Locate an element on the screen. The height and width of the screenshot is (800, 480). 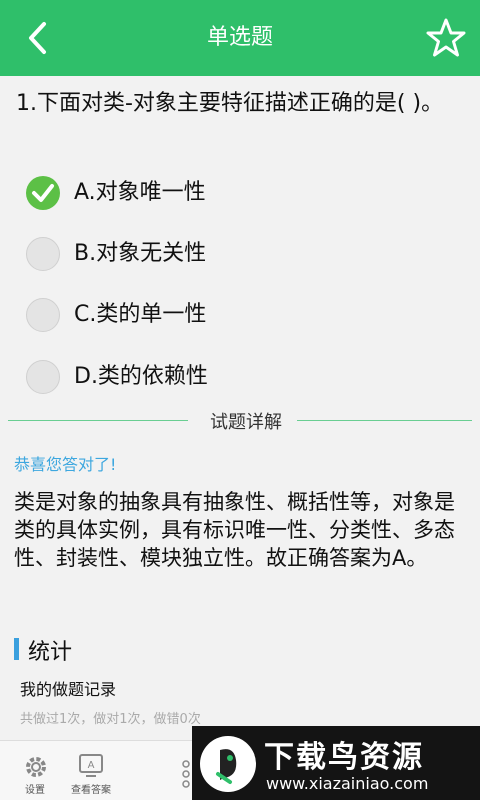
watermark-banner: 下载鸟资源 www.xiazainiao.com is located at coordinates (336, 763).